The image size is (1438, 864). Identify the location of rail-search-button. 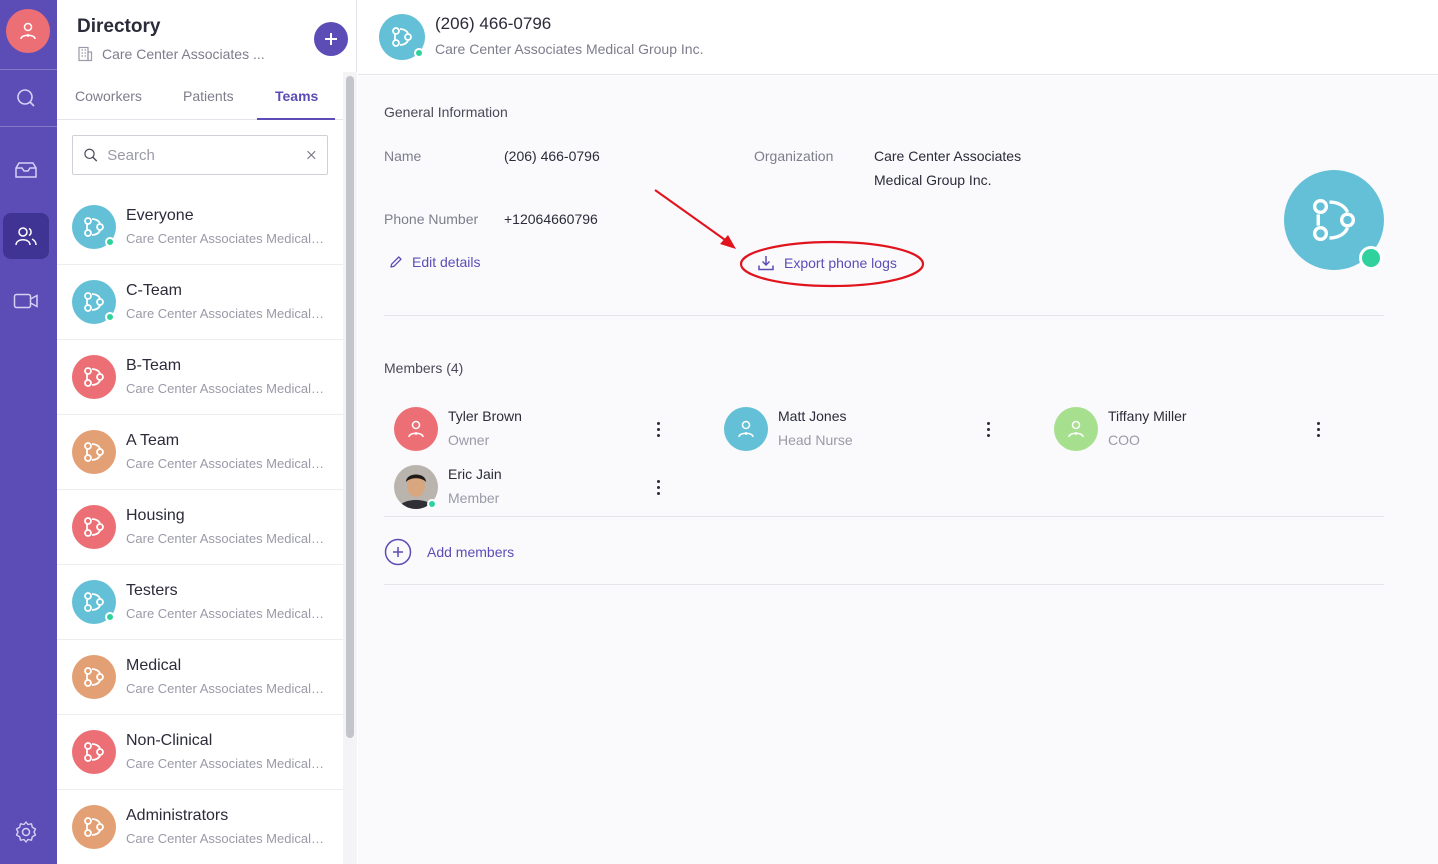
(26, 98).